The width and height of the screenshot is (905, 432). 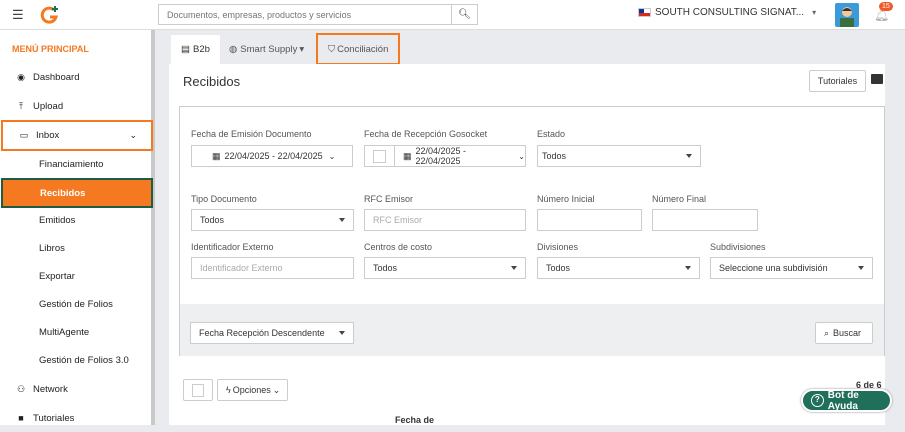 What do you see at coordinates (233, 49) in the screenshot?
I see `globe-icon: ◍` at bounding box center [233, 49].